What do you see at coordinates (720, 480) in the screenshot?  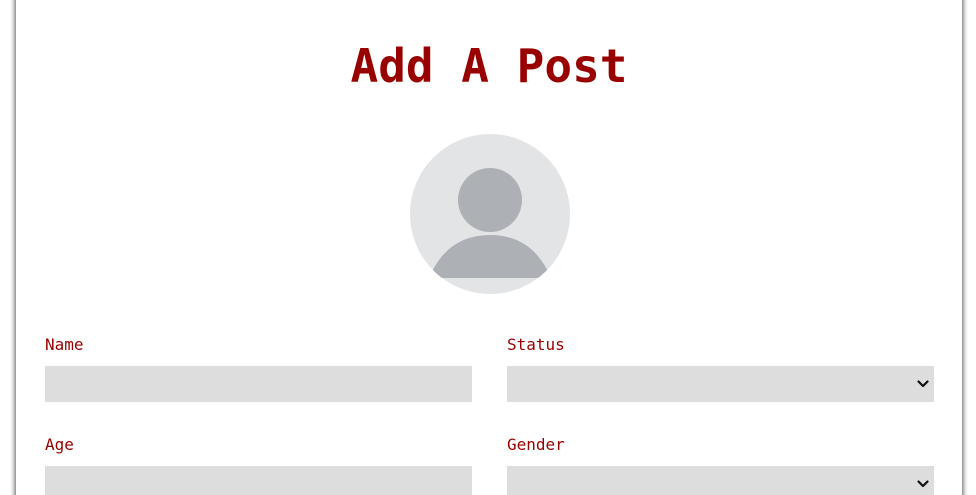 I see `gender-select` at bounding box center [720, 480].